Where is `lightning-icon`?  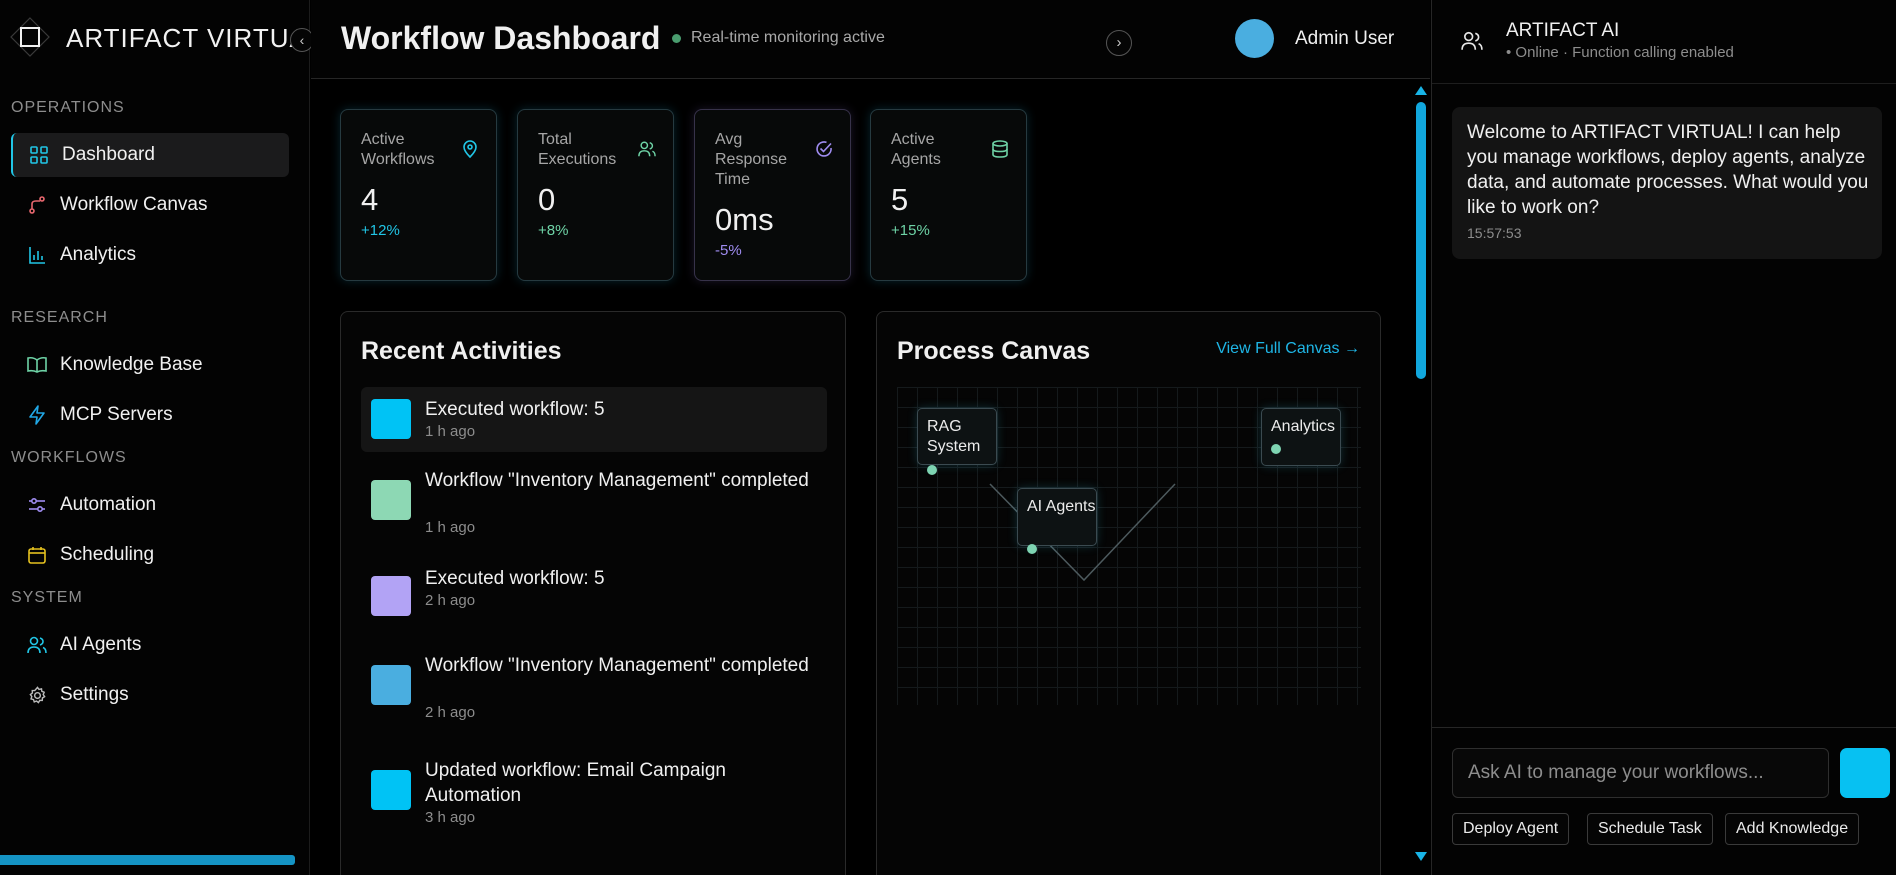
lightning-icon is located at coordinates (37, 415).